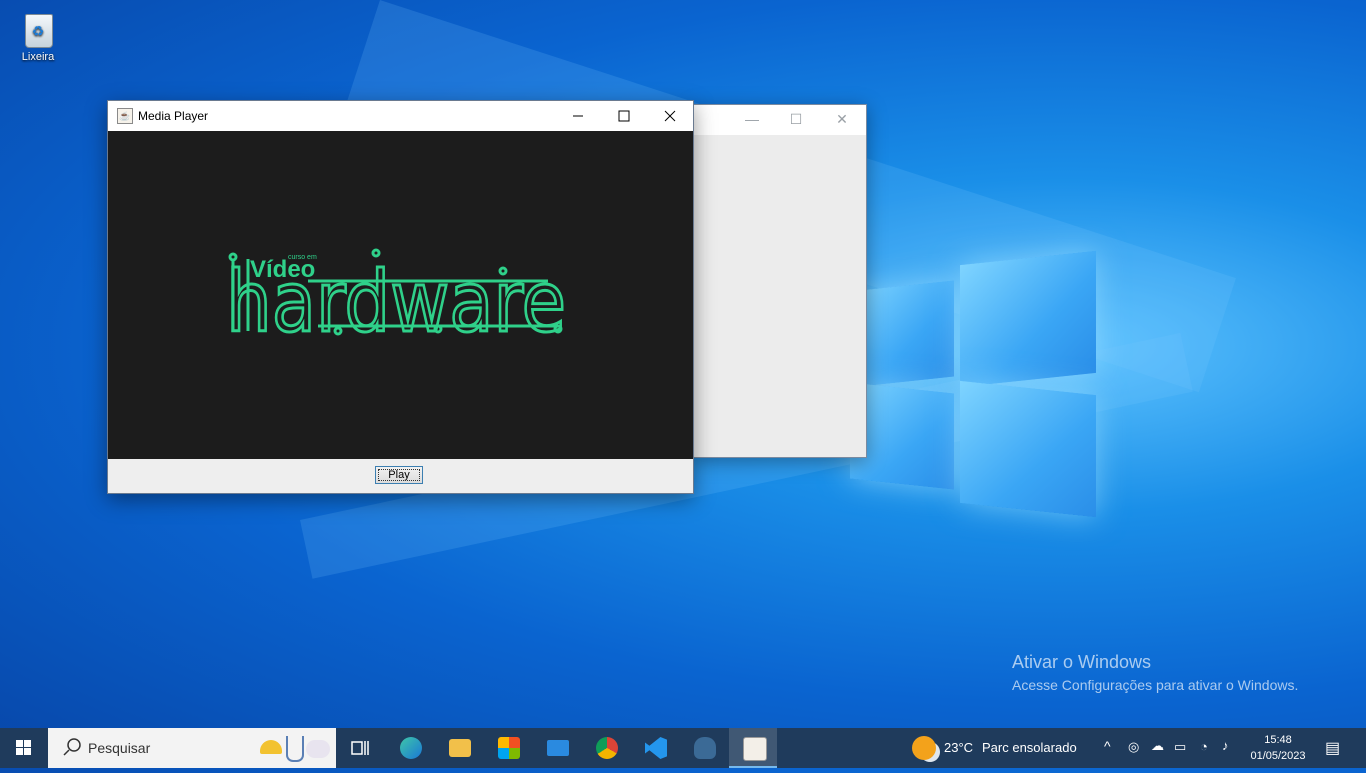 Image resolution: width=1366 pixels, height=773 pixels. I want to click on taskbar-java, so click(753, 748).